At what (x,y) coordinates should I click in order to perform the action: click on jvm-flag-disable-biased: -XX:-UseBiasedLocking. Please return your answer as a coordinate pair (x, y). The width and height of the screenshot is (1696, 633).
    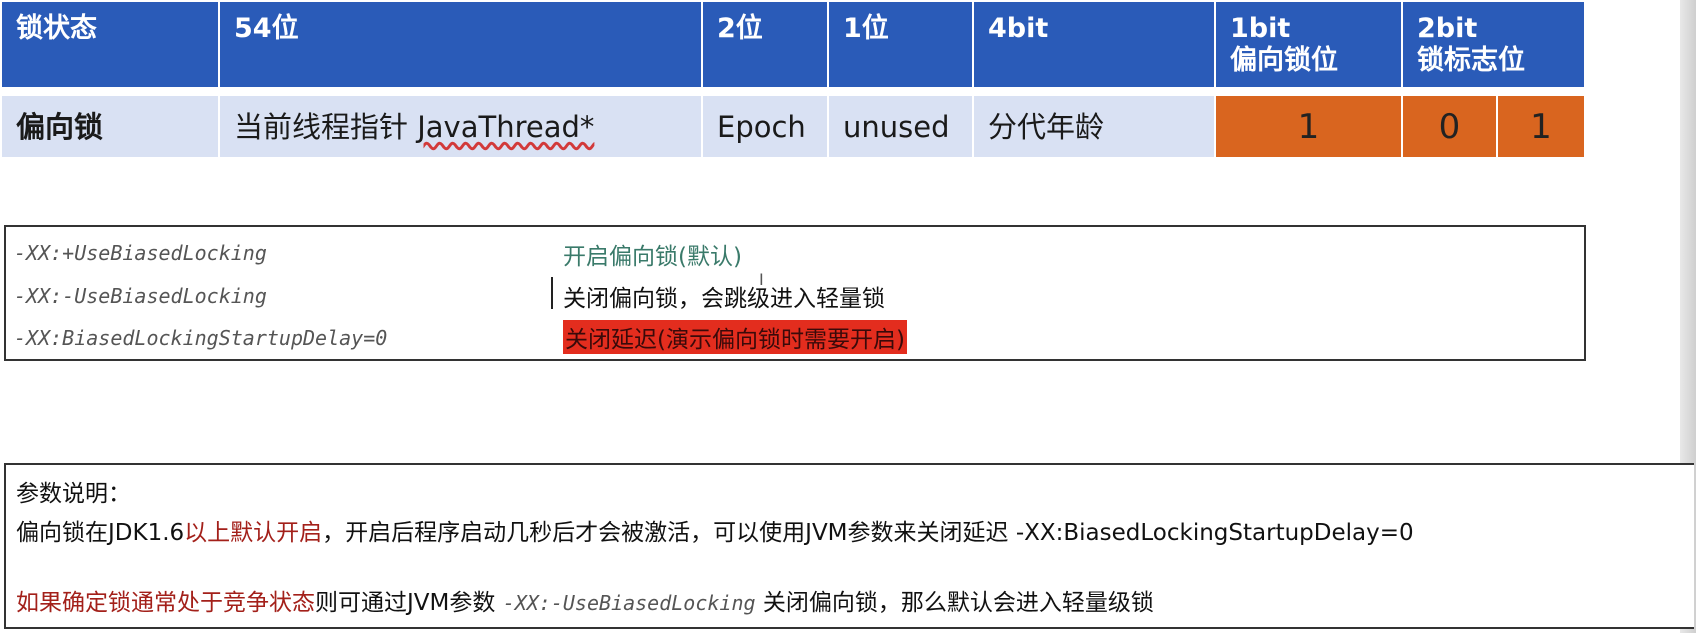
    Looking at the image, I should click on (140, 296).